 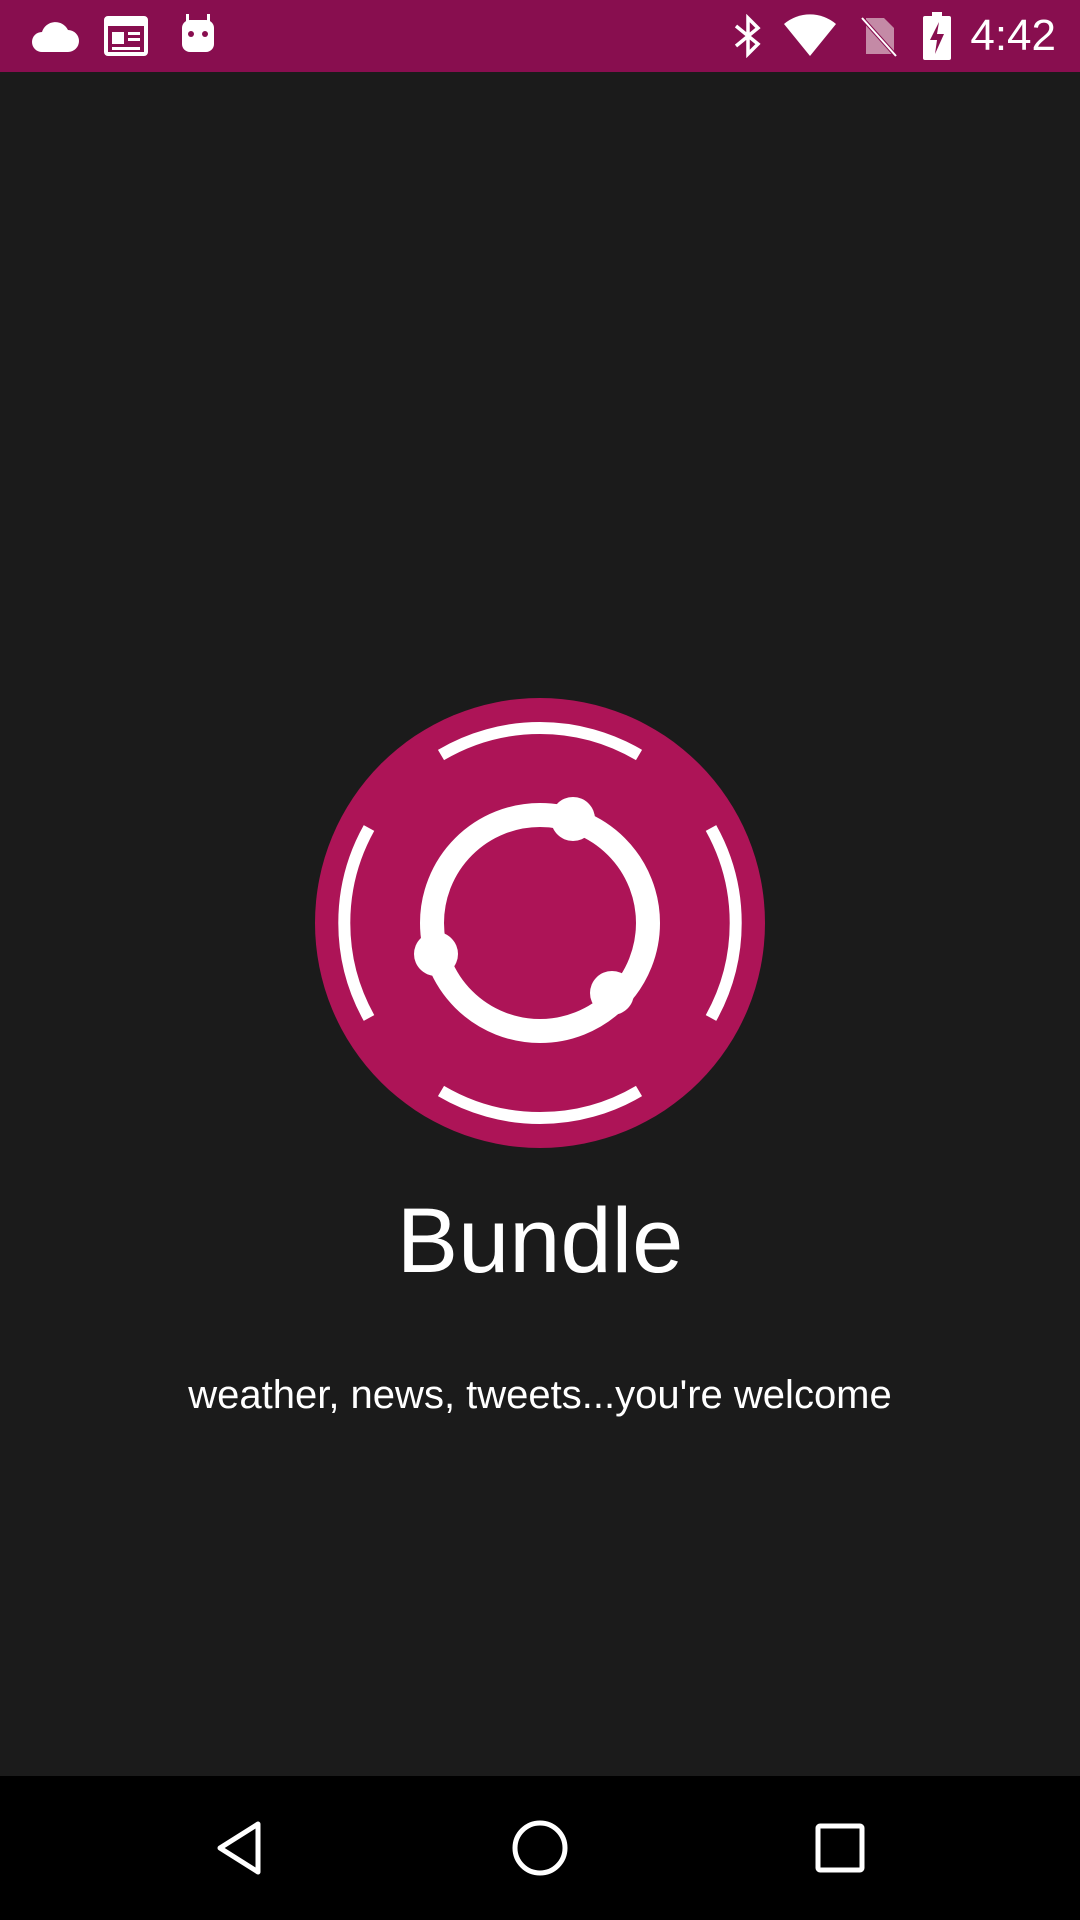 I want to click on cloud-icon, so click(x=55, y=37).